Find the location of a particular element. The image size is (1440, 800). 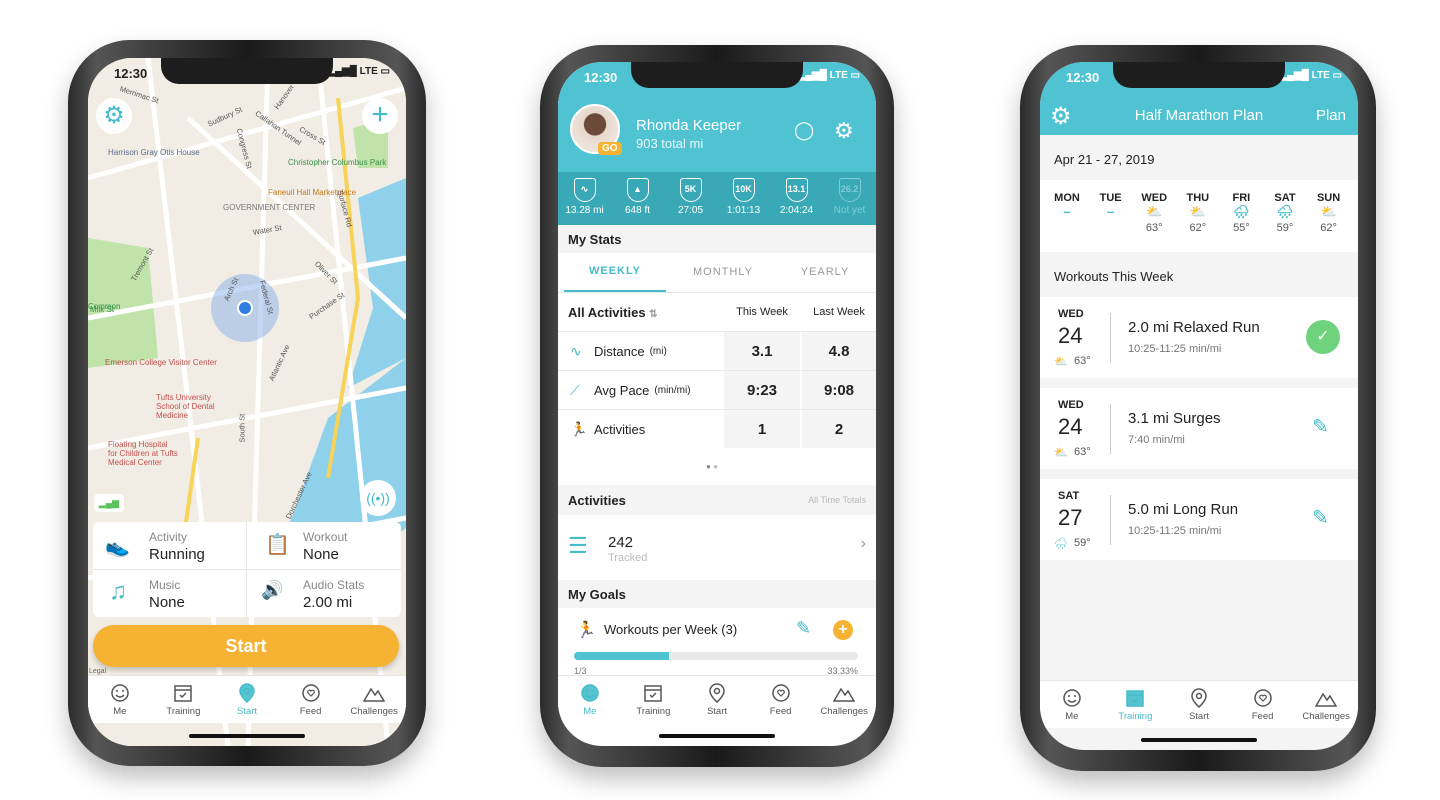

stat-row: ∿ Distance (mi) 3.1 4.8 is located at coordinates (717, 350).